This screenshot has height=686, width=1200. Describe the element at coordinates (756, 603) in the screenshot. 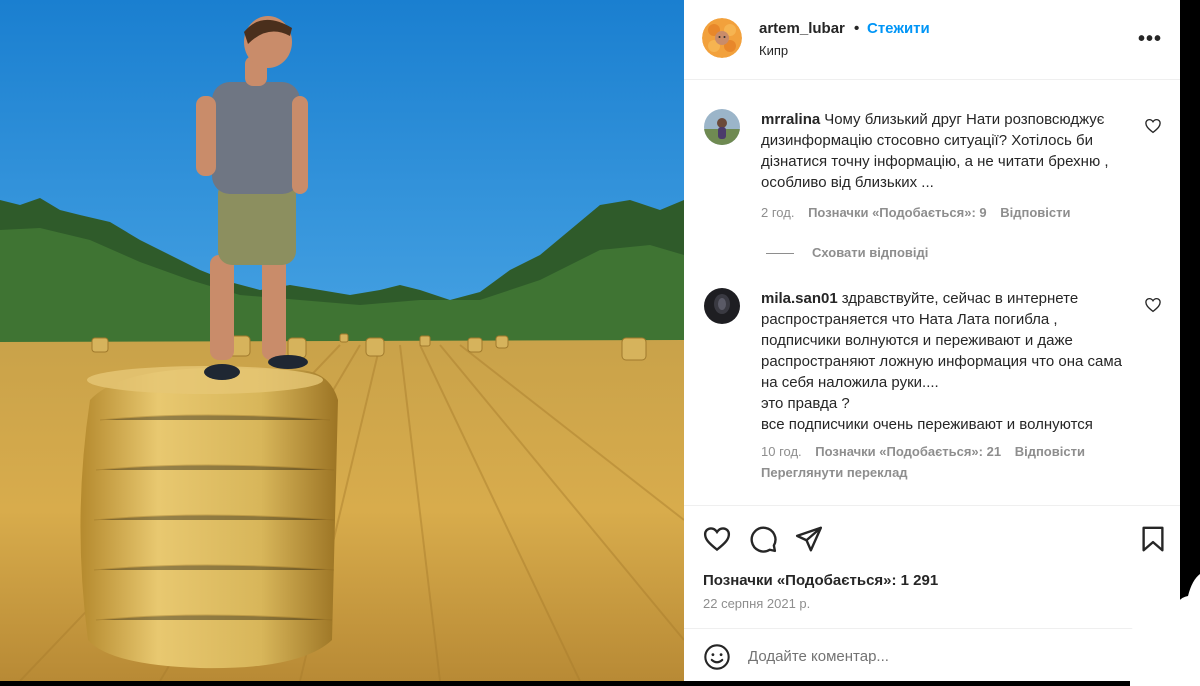

I see `post-date: 22 серпня 2021 р.` at that location.